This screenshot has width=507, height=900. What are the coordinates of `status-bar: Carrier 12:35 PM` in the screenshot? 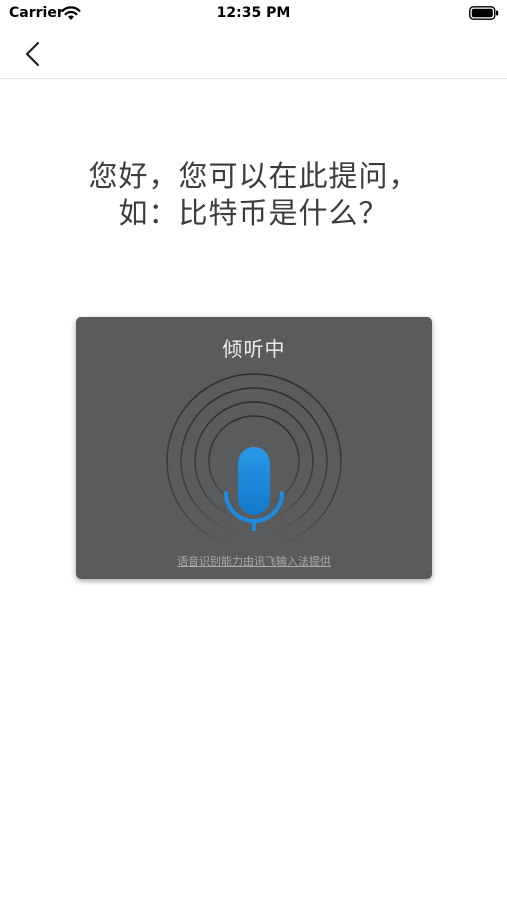 It's located at (253, 14).